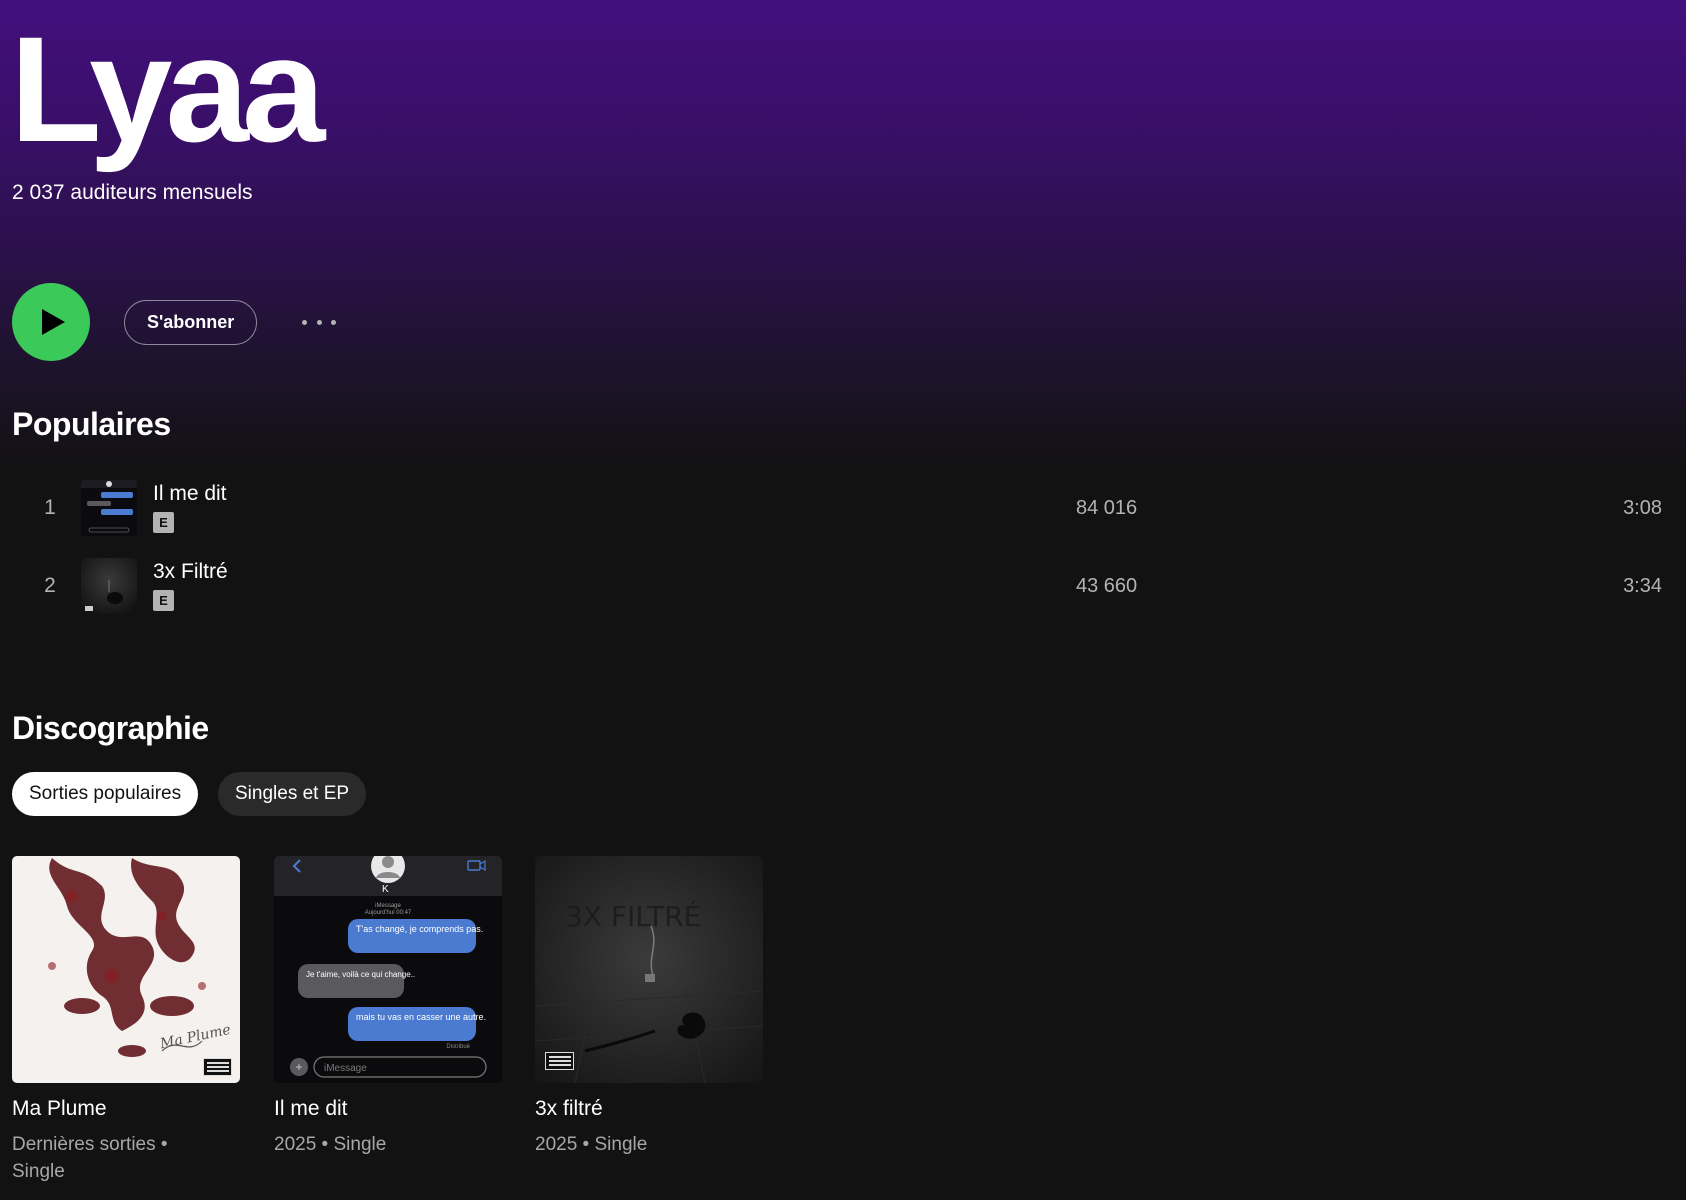  Describe the element at coordinates (91, 424) in the screenshot. I see `popular-section-title: Populaires` at that location.